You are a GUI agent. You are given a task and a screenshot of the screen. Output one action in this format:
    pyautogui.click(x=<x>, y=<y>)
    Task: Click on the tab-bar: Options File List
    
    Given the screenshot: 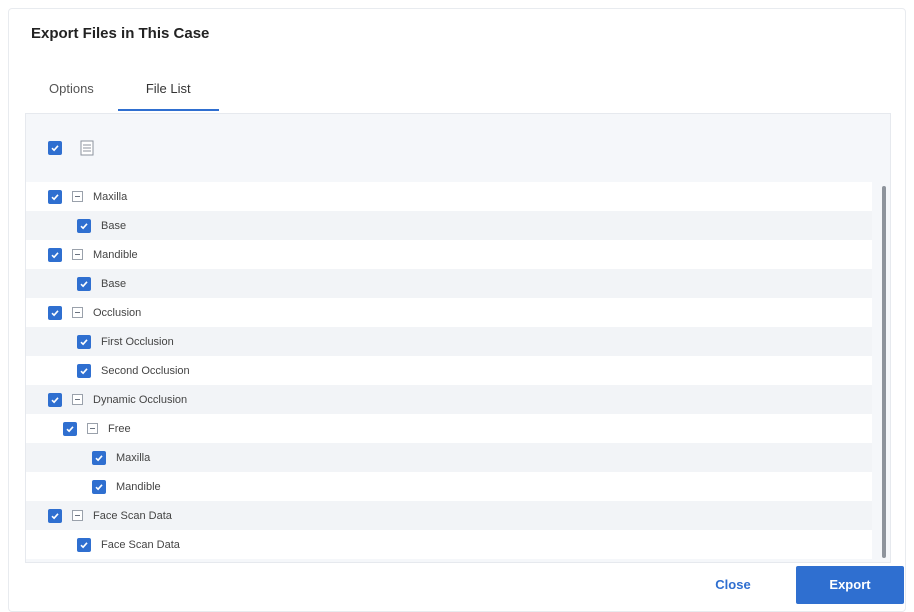 What is the action you would take?
    pyautogui.click(x=125, y=97)
    